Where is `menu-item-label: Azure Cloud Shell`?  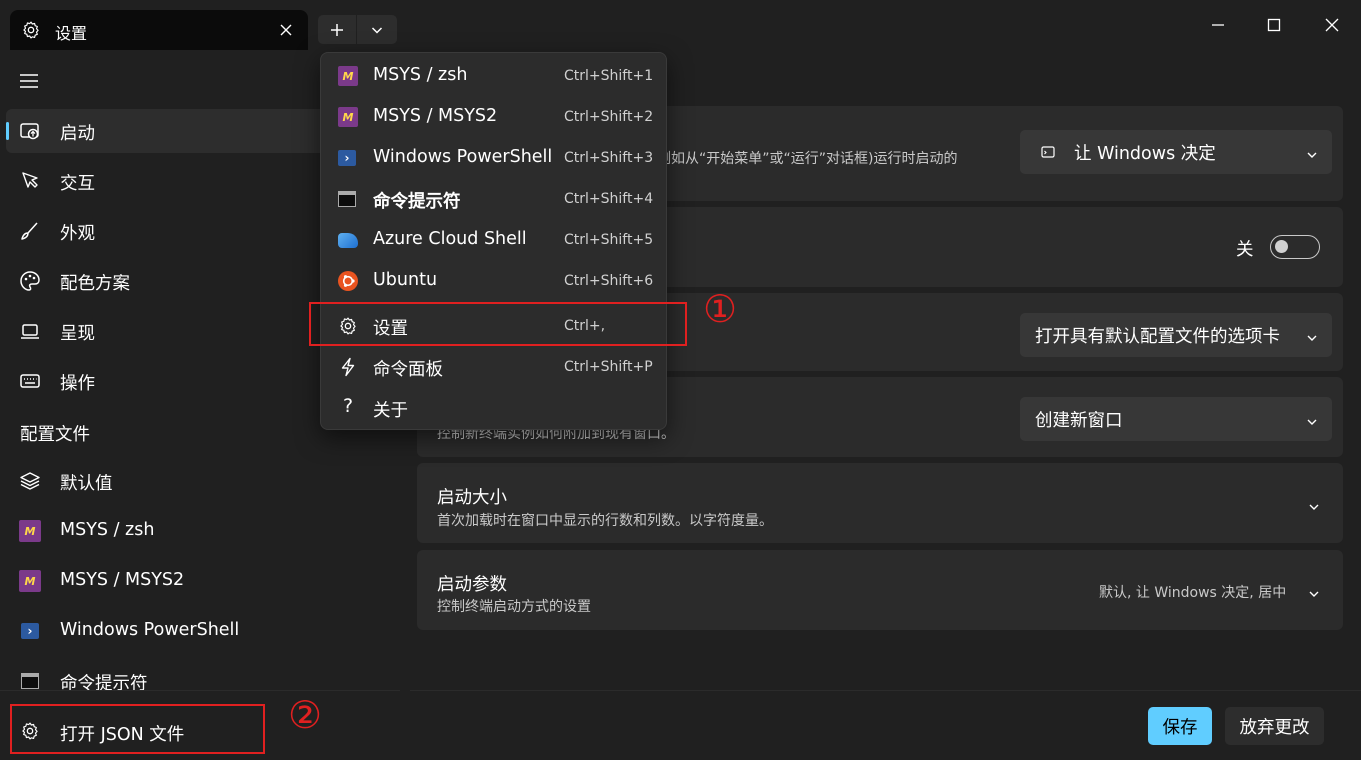 menu-item-label: Azure Cloud Shell is located at coordinates (450, 239).